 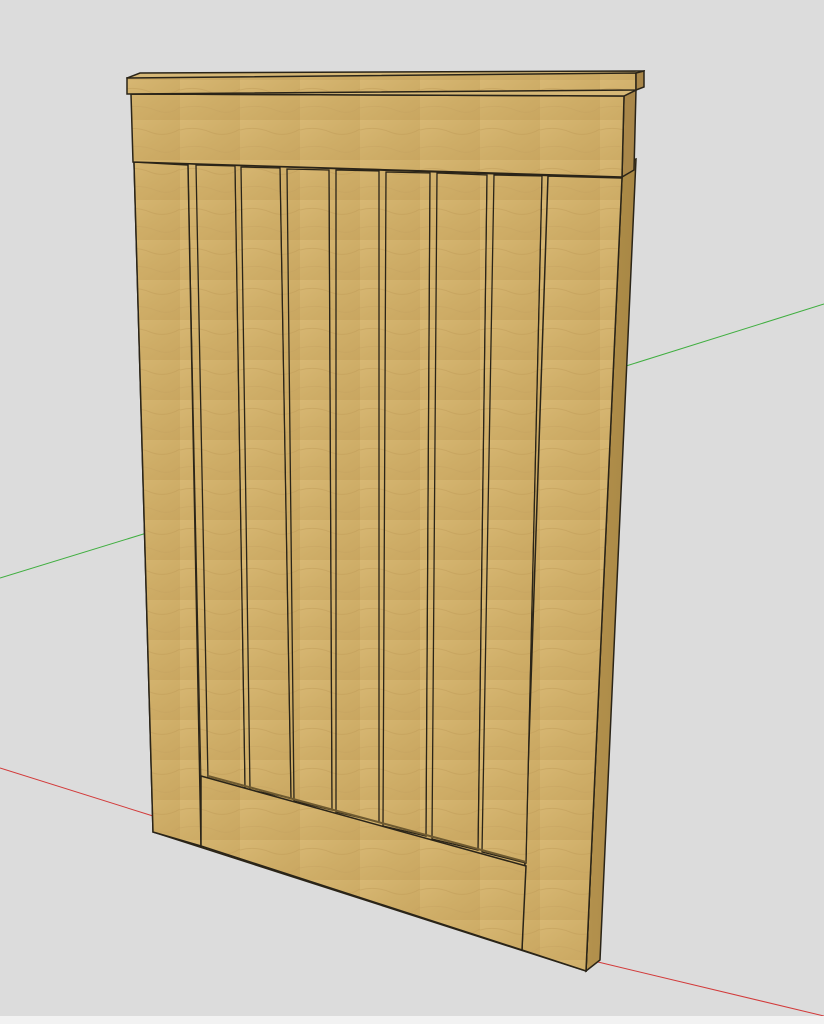 I want to click on green-axis-line, so click(x=75, y=555).